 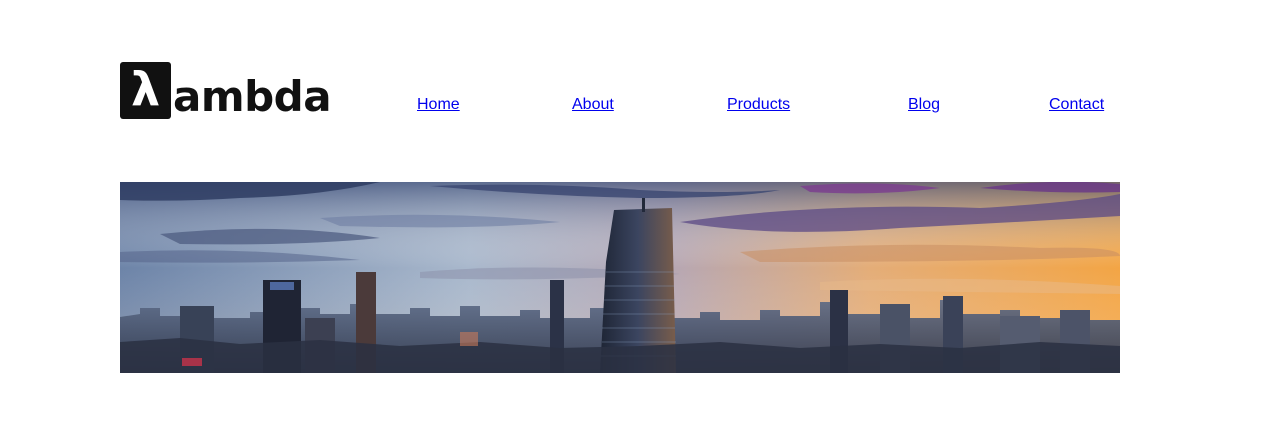 What do you see at coordinates (758, 105) in the screenshot?
I see `nav-item-products: Products` at bounding box center [758, 105].